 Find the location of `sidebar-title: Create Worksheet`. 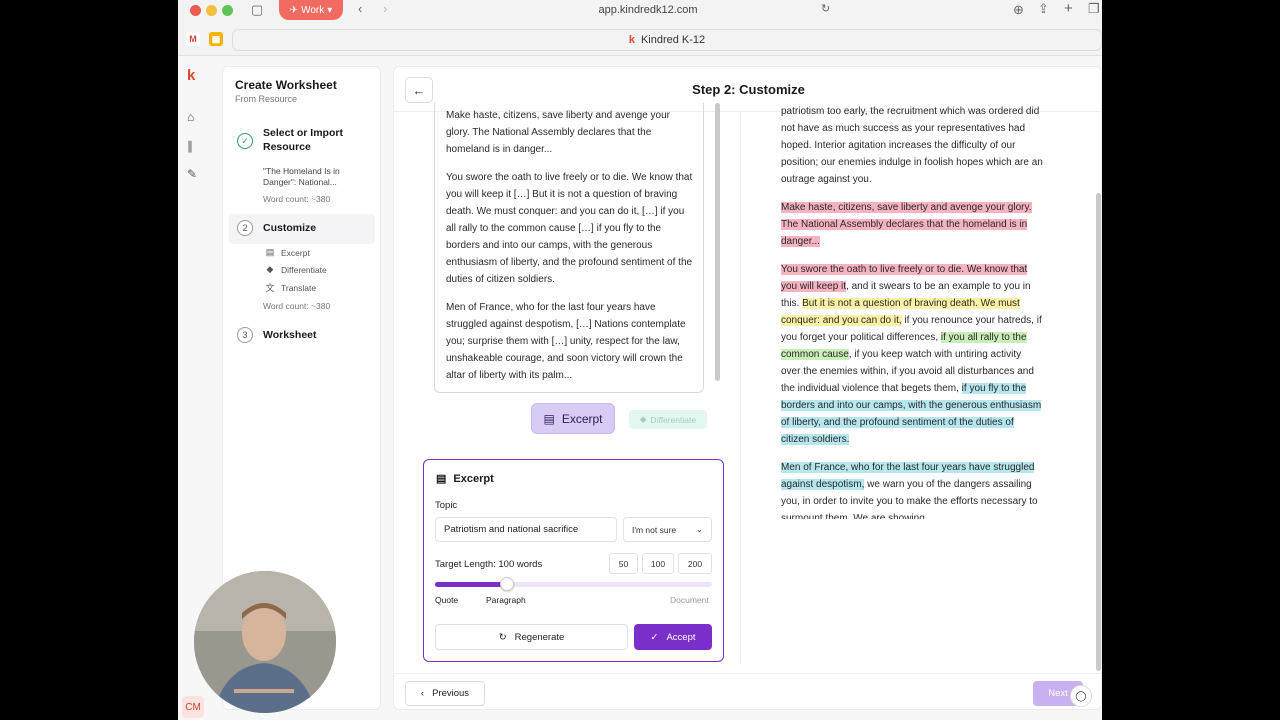

sidebar-title: Create Worksheet is located at coordinates (286, 85).